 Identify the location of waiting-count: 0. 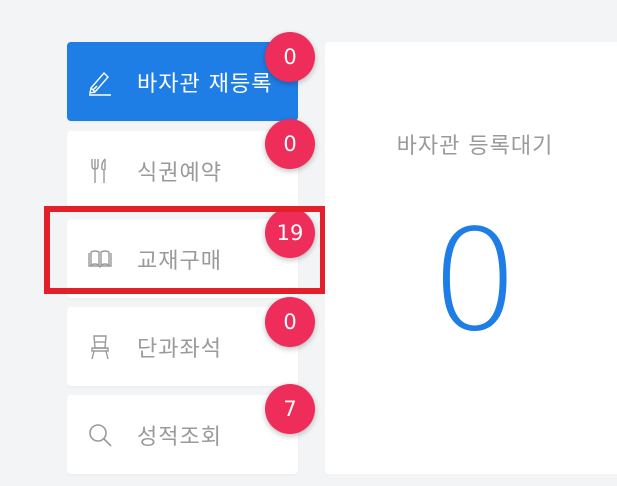
(475, 281).